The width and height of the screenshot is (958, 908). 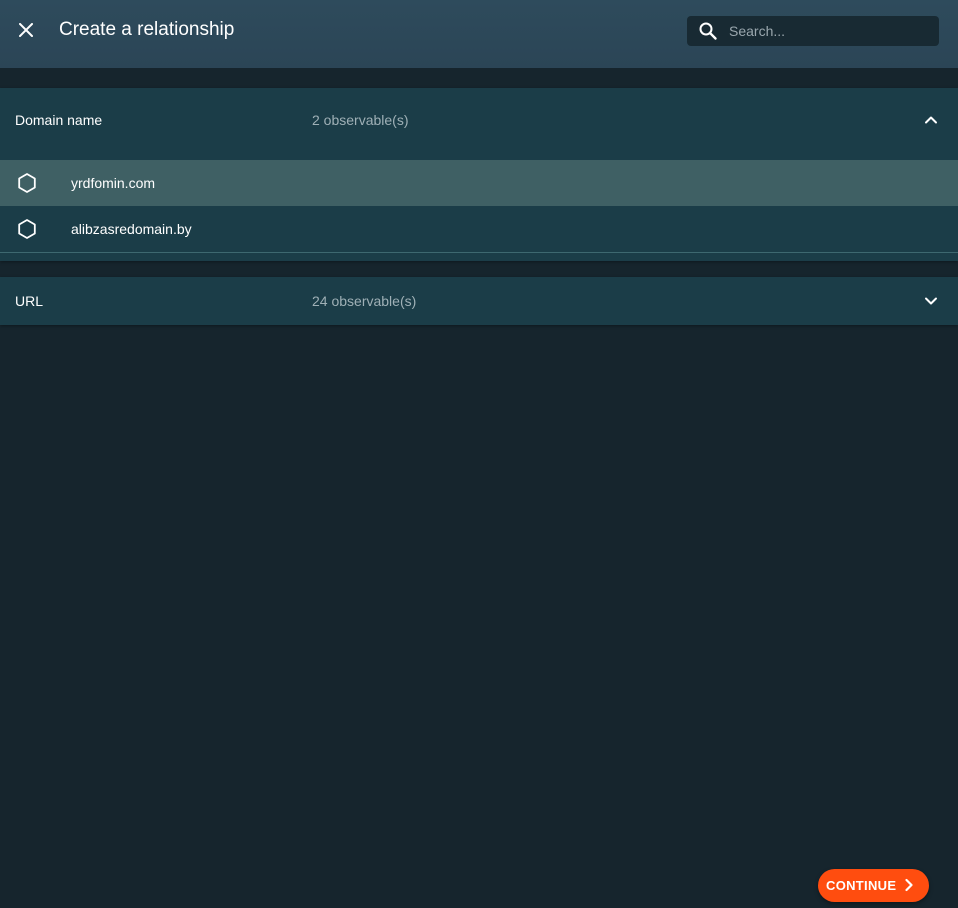 I want to click on group-count: 2 observable(s), so click(x=360, y=120).